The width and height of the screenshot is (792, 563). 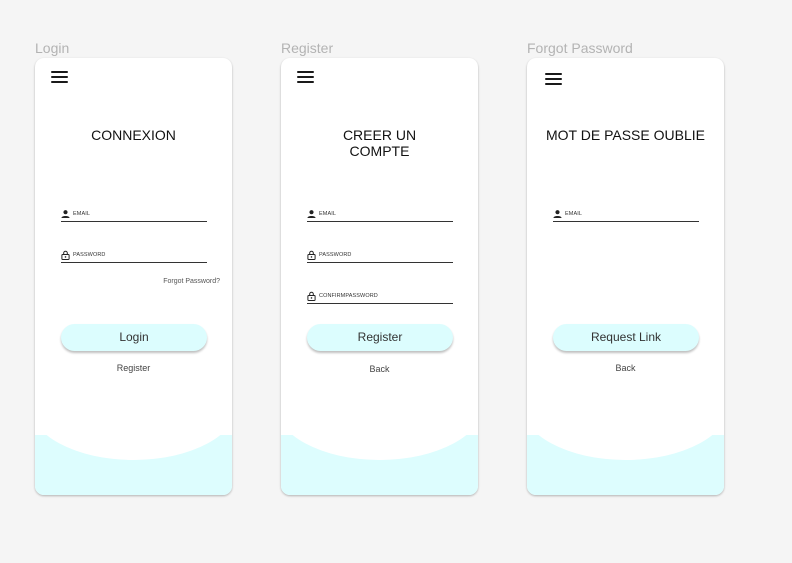 I want to click on confirm-password-field: CONFIRMPASSWORD, so click(x=380, y=296).